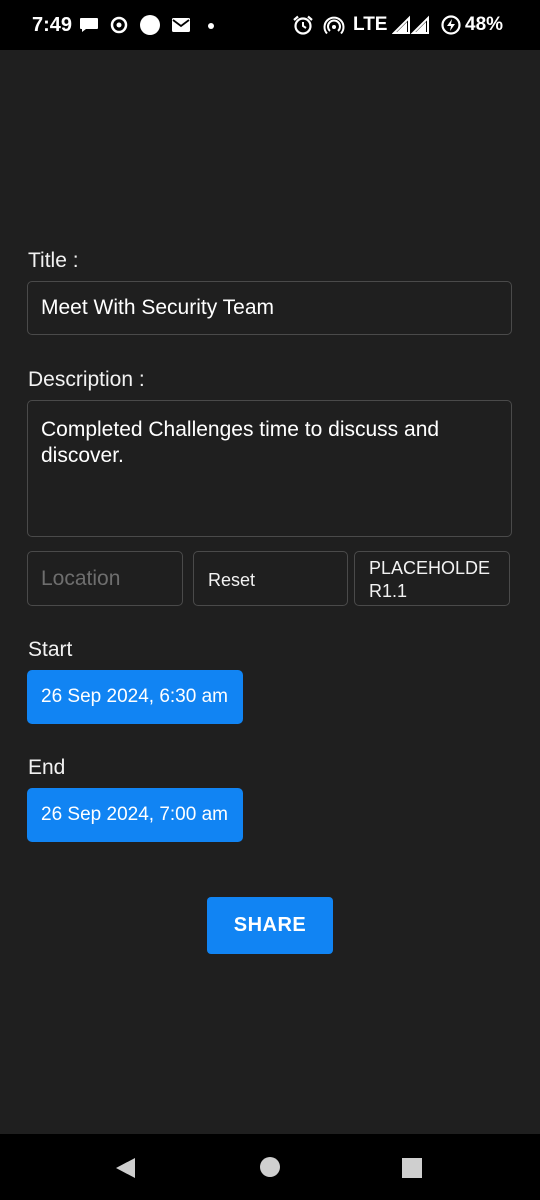 The width and height of the screenshot is (540, 1200). I want to click on placeholder-button-label: PLACEHOLDE R1.1, so click(430, 579).